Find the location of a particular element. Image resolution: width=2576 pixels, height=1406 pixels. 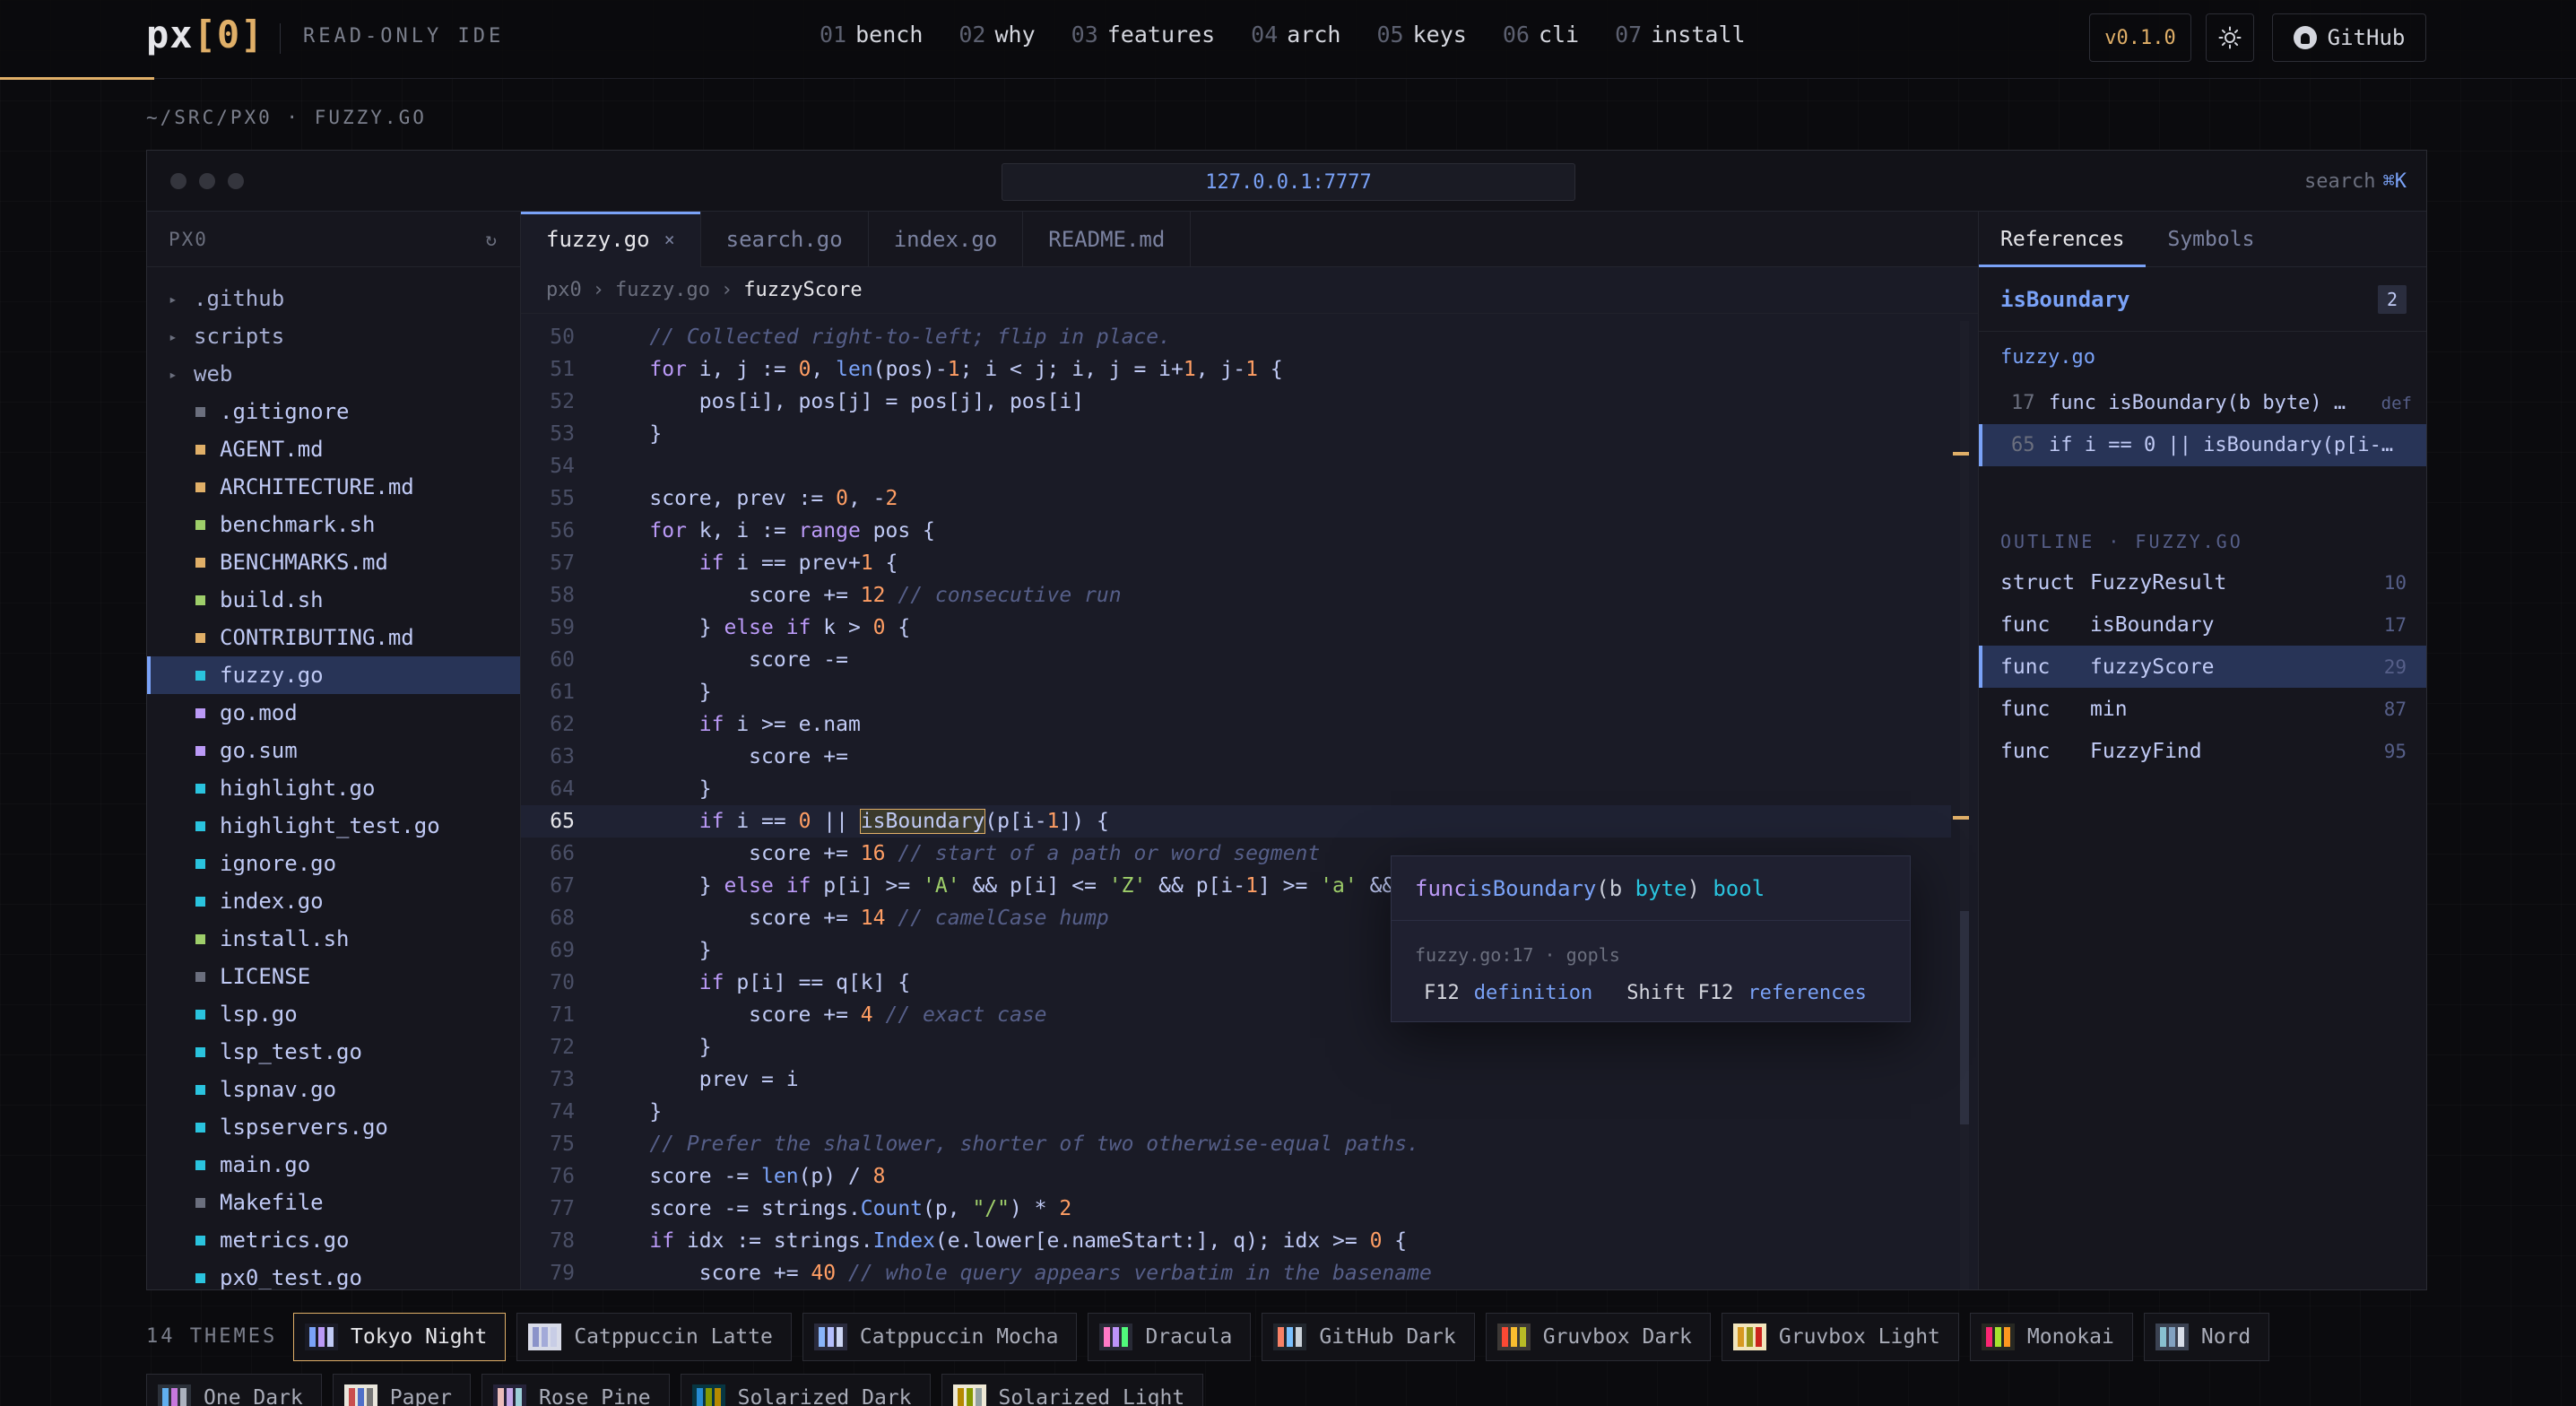

tab-fuzzy-go: fuzzy.go × is located at coordinates (611, 239).